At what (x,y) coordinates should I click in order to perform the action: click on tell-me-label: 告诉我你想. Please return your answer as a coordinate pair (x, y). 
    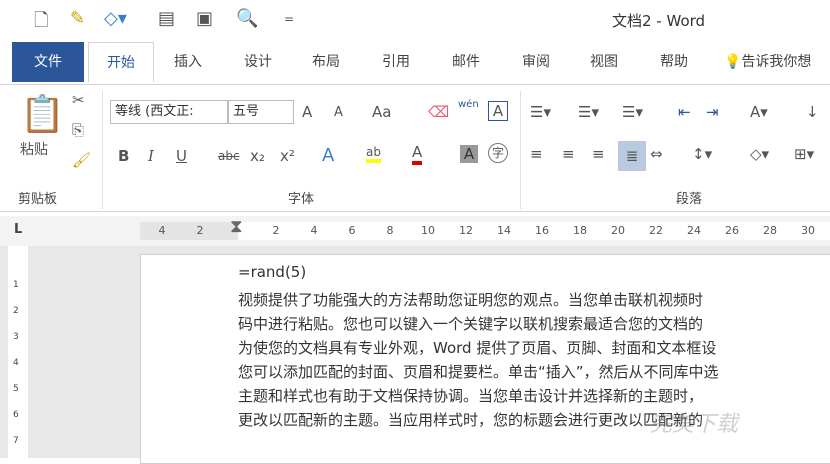
    Looking at the image, I should click on (776, 62).